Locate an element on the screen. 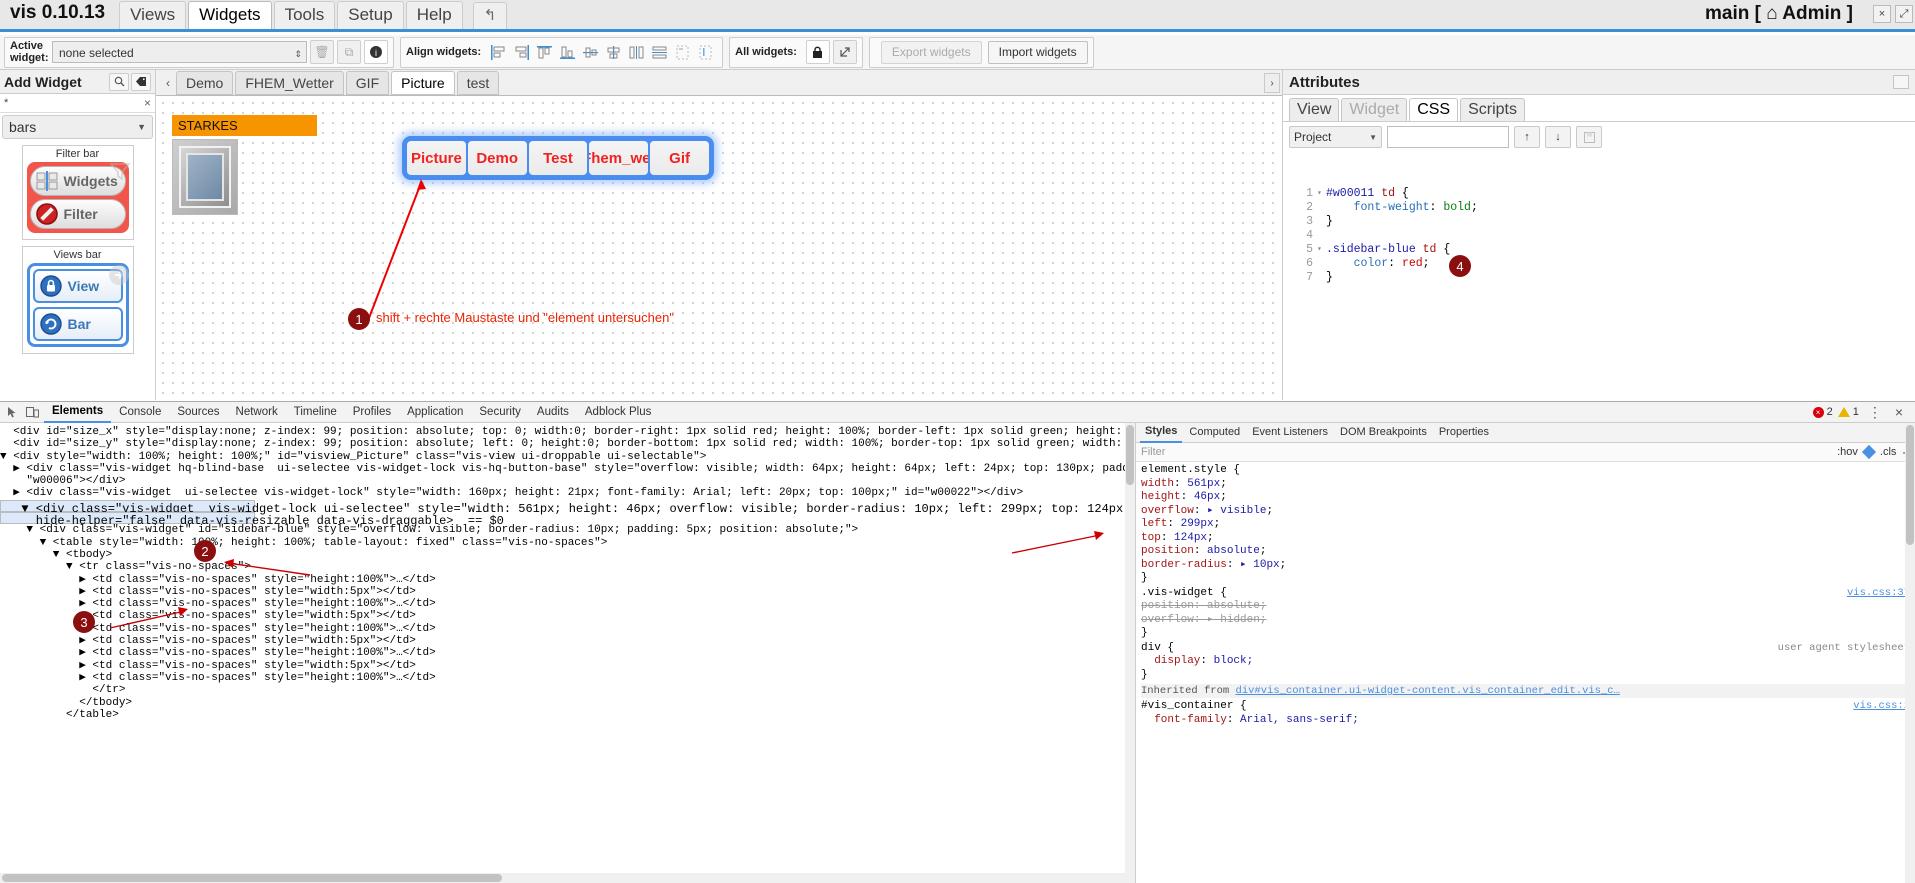 Image resolution: width=1915 pixels, height=883 pixels. styles-tab-computed: Computed is located at coordinates (1214, 432).